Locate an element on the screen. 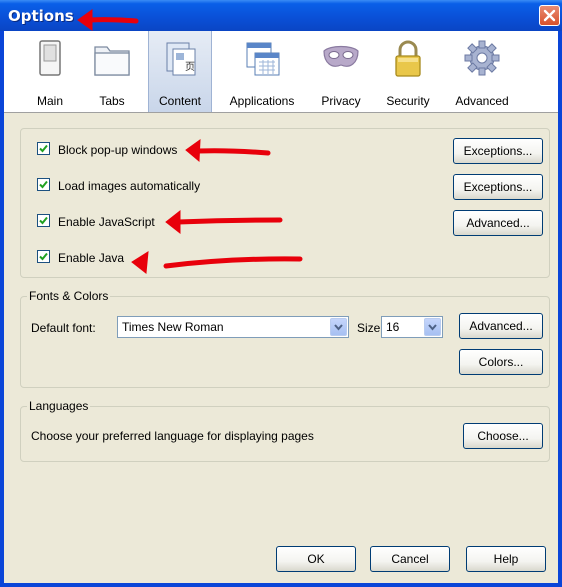 This screenshot has width=562, height=587. fonts-colors-title: Fonts & Colors is located at coordinates (69, 296).